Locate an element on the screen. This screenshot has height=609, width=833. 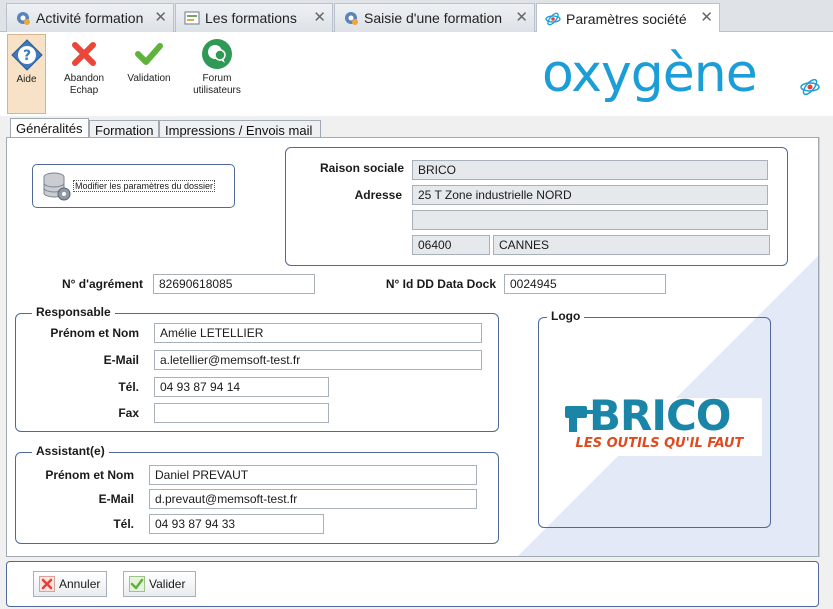
modify-dossier-button: Modifier les paramètres du dossier is located at coordinates (133, 186).